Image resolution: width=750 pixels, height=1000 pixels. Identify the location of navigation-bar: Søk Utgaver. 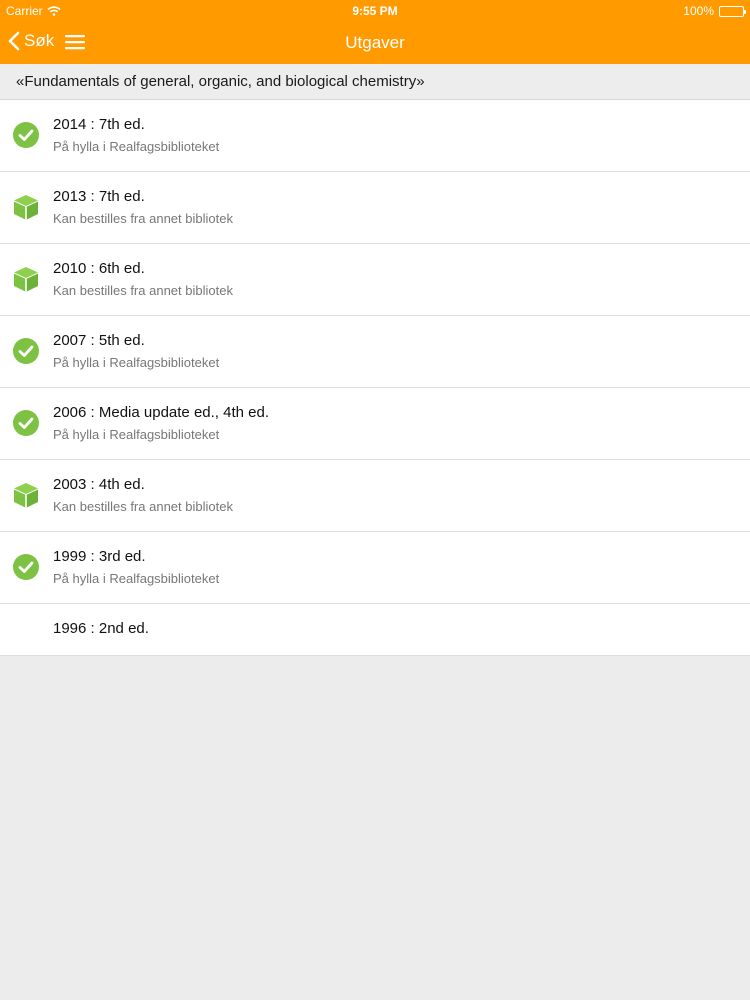
(375, 43).